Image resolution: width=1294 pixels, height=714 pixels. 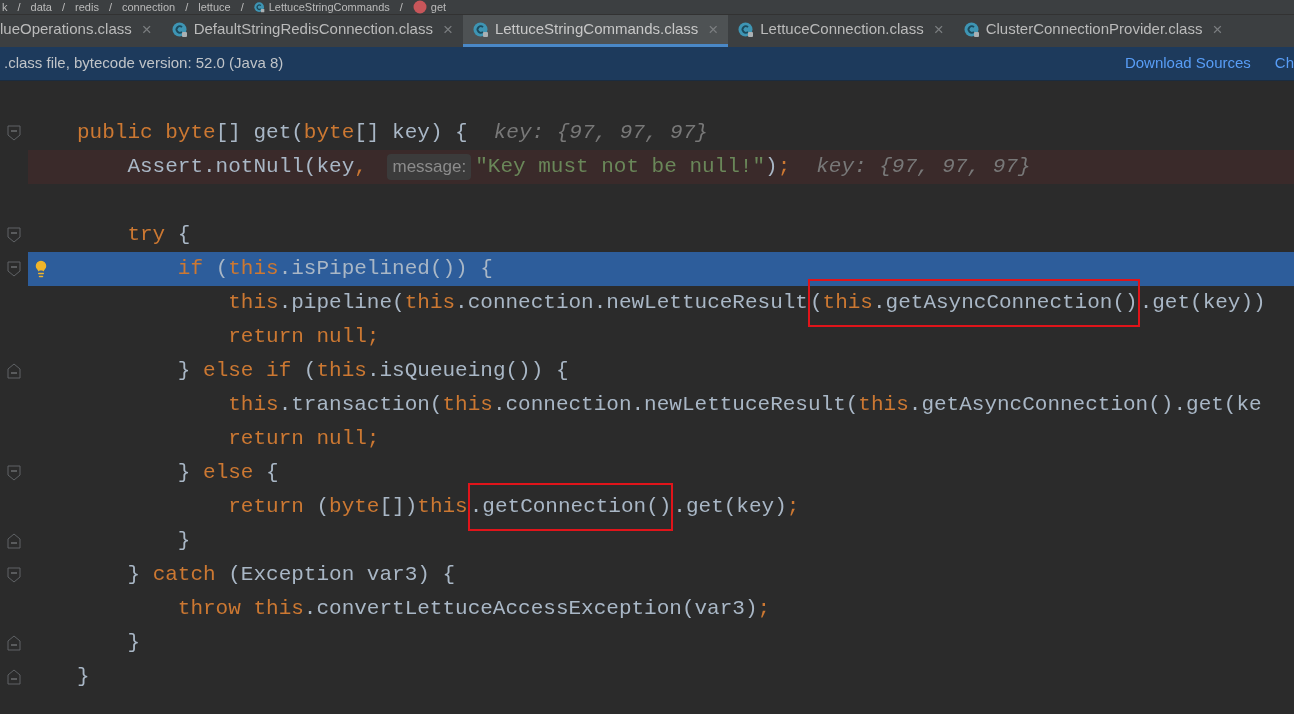 What do you see at coordinates (144, 63) in the screenshot?
I see `banner-text: .class file, bytecode version: 52.0 (Java 8)` at bounding box center [144, 63].